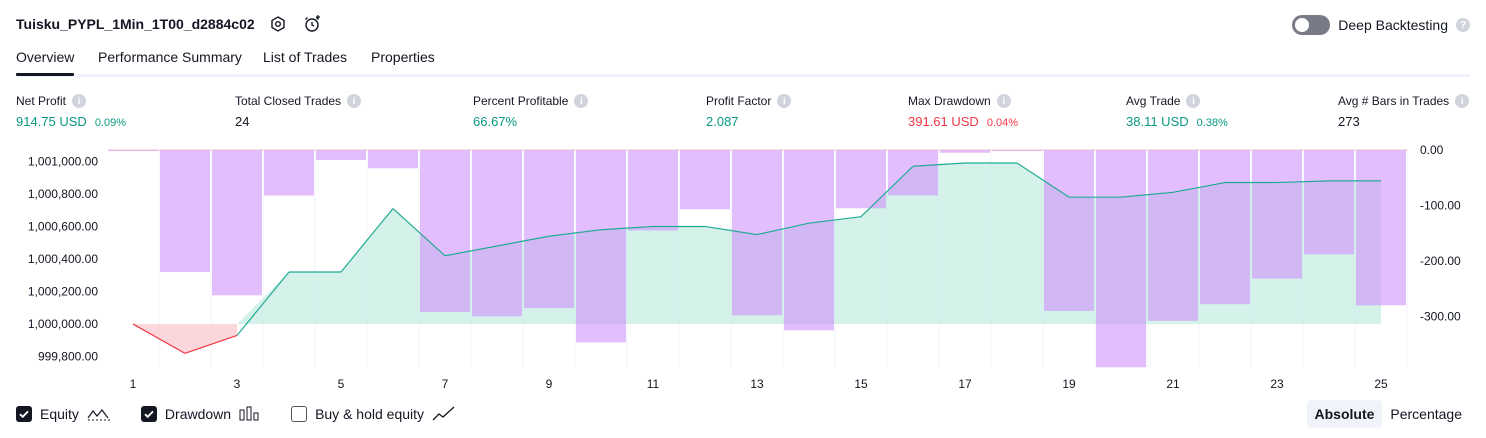 The height and width of the screenshot is (438, 1486). Describe the element at coordinates (63, 324) in the screenshot. I see `left-axis-tick-label: 1,000,000.00` at that location.